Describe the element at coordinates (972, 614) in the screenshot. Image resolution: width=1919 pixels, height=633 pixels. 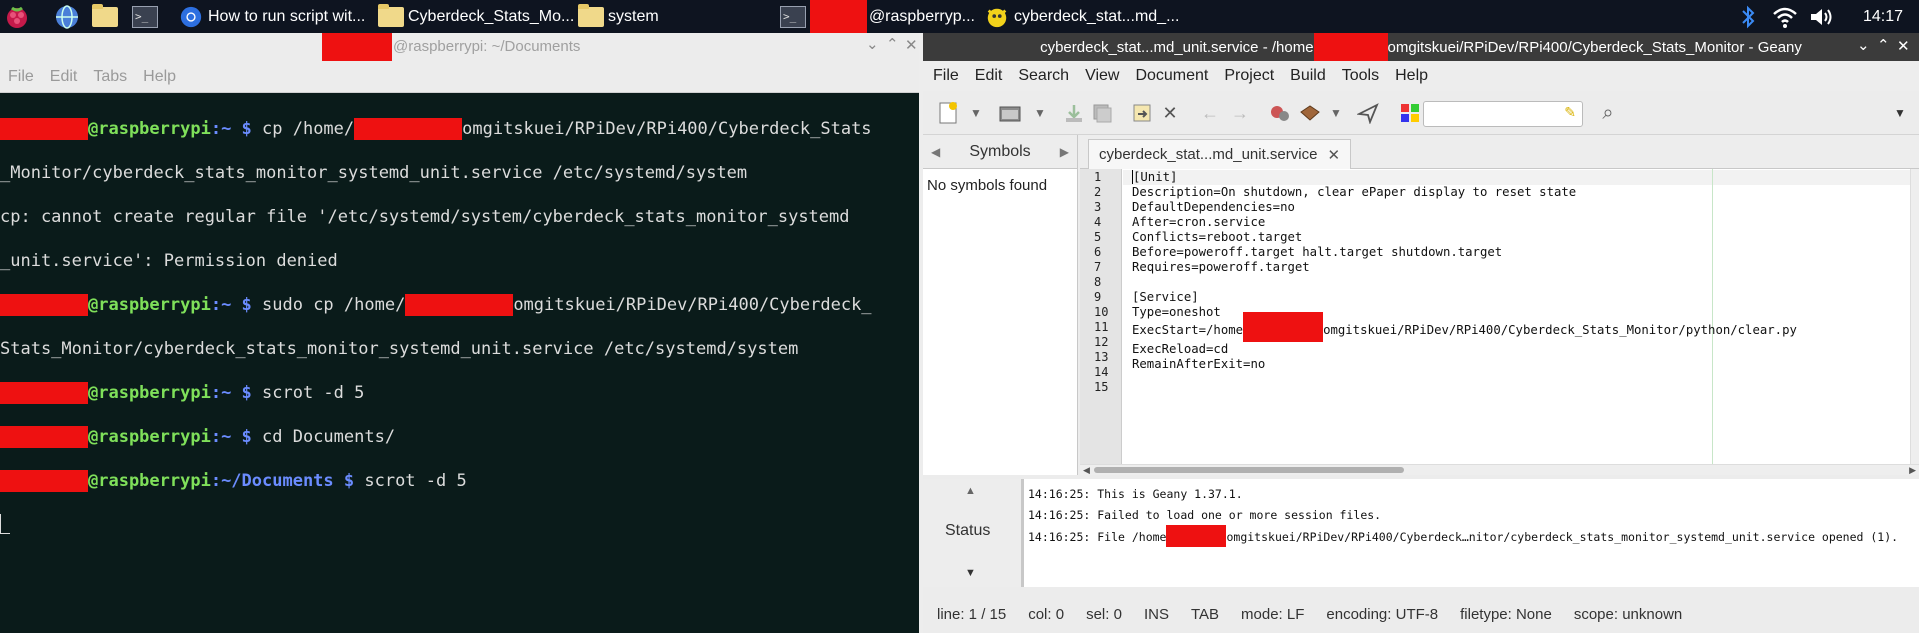
I see `status-line: line: 1 / 15` at that location.